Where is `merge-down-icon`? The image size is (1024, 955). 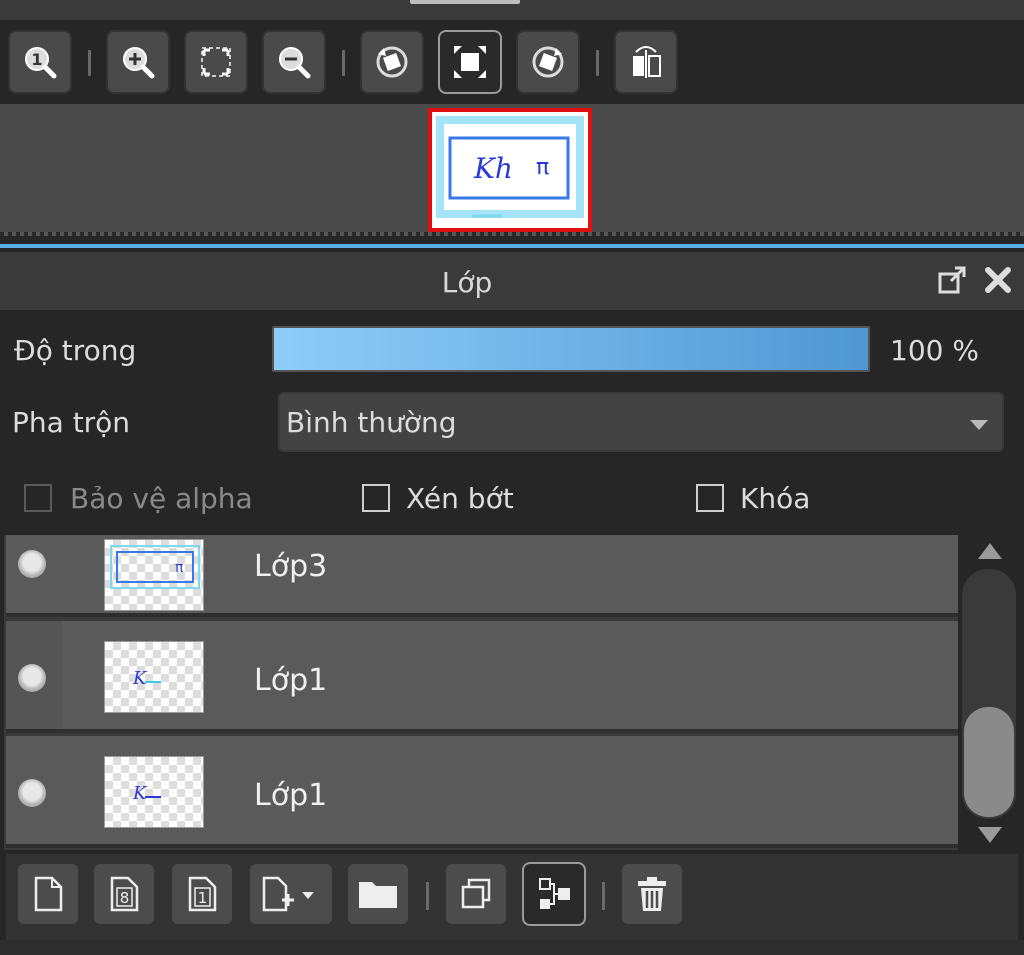
merge-down-icon is located at coordinates (554, 893).